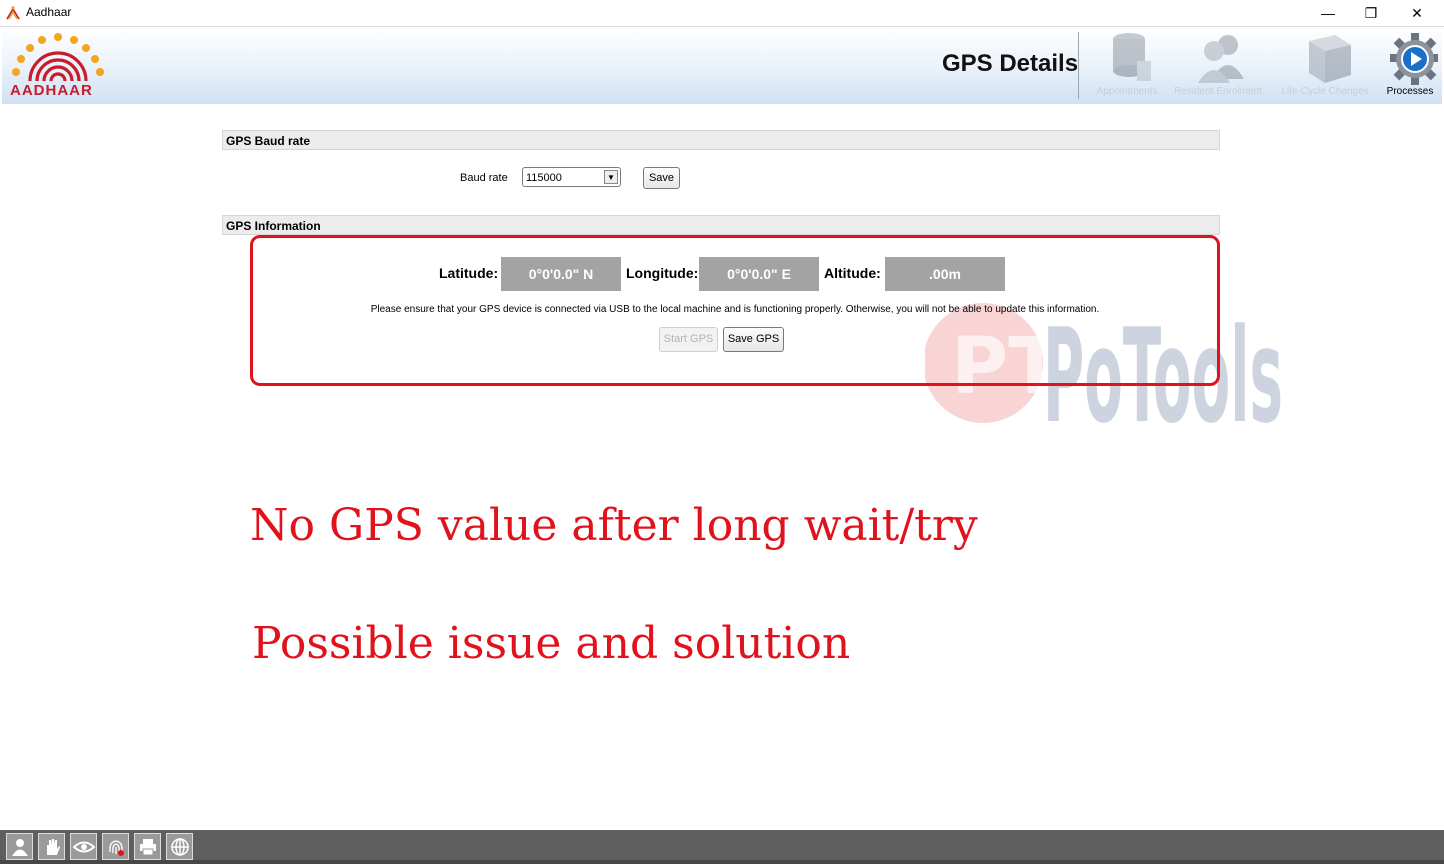 The image size is (1444, 864). Describe the element at coordinates (51, 846) in the screenshot. I see `hand-icon` at that location.